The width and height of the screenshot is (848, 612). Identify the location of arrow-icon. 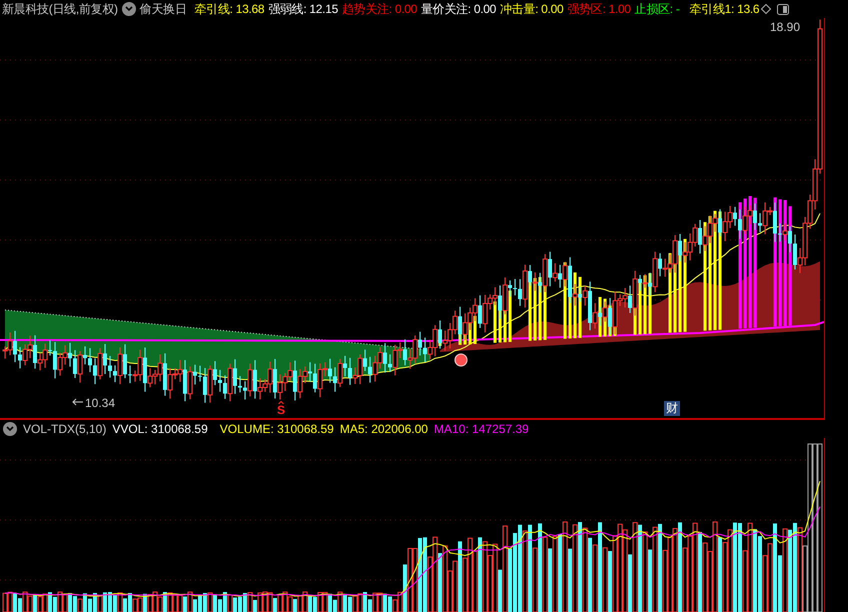
(78, 402).